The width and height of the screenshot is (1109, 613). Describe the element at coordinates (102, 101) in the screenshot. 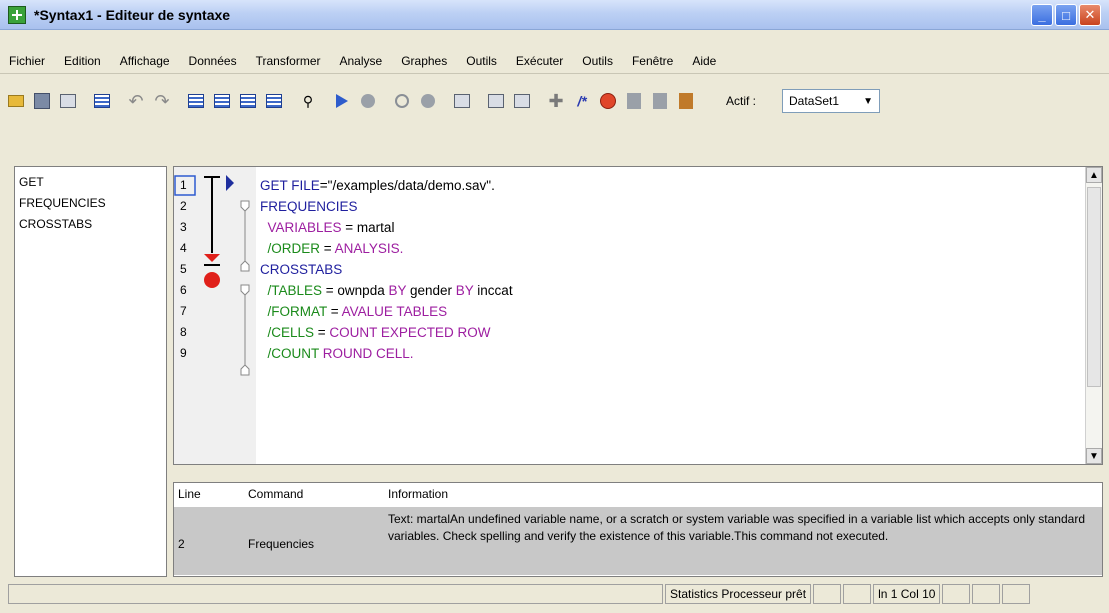

I see `dialog-recall-icon` at that location.